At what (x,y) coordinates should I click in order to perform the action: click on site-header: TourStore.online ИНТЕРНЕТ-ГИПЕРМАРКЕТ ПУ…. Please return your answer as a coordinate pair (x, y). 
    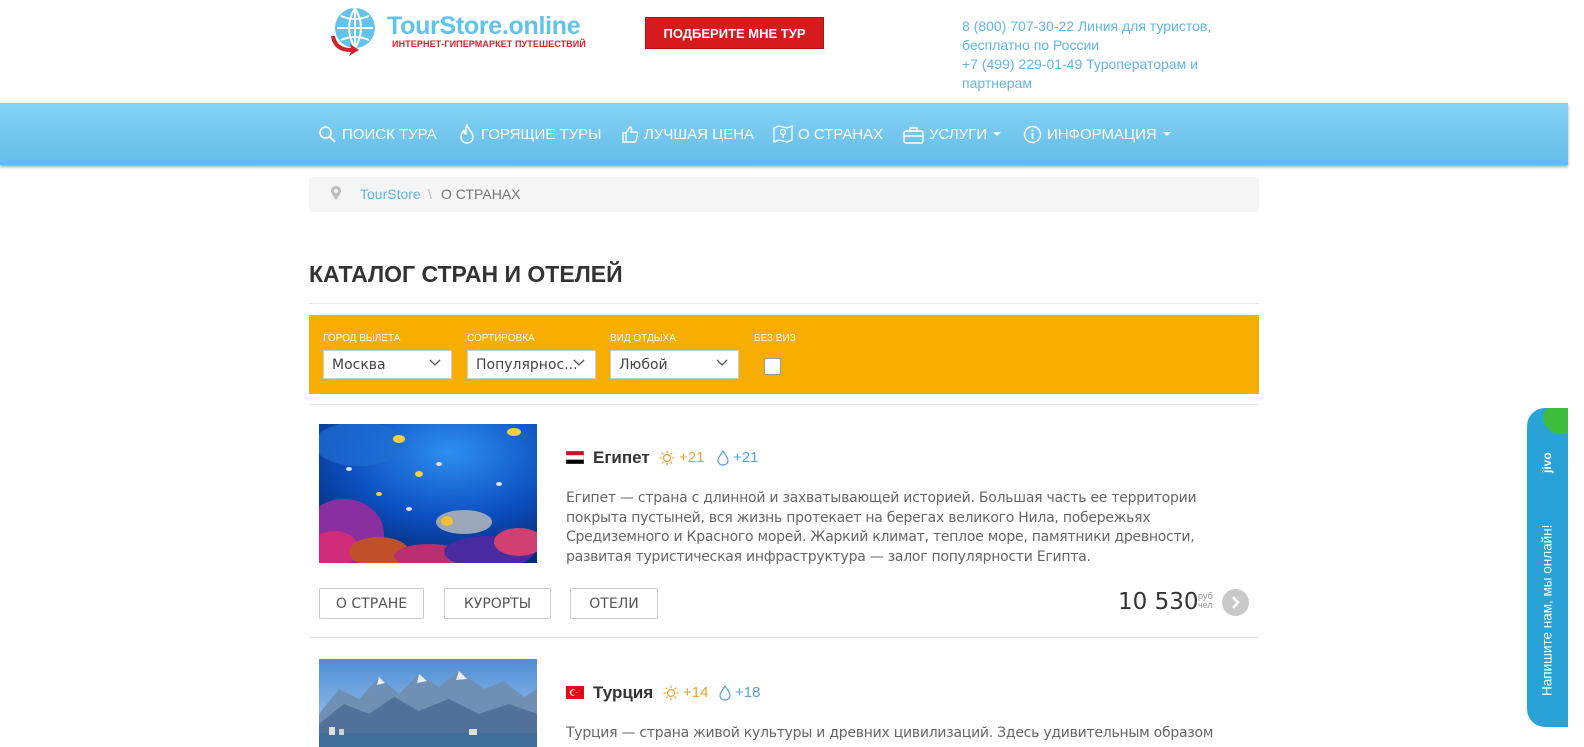
    Looking at the image, I should click on (792, 51).